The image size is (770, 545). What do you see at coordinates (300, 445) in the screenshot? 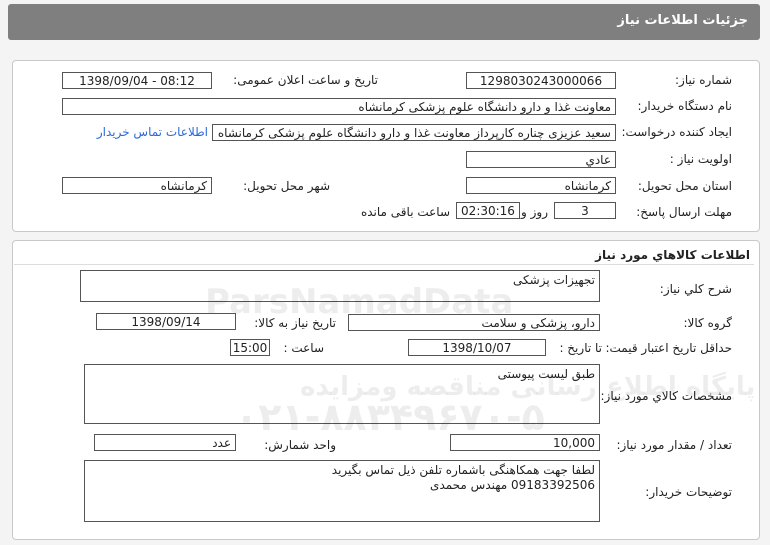
I see `unit-label: واحد شمارش:` at bounding box center [300, 445].